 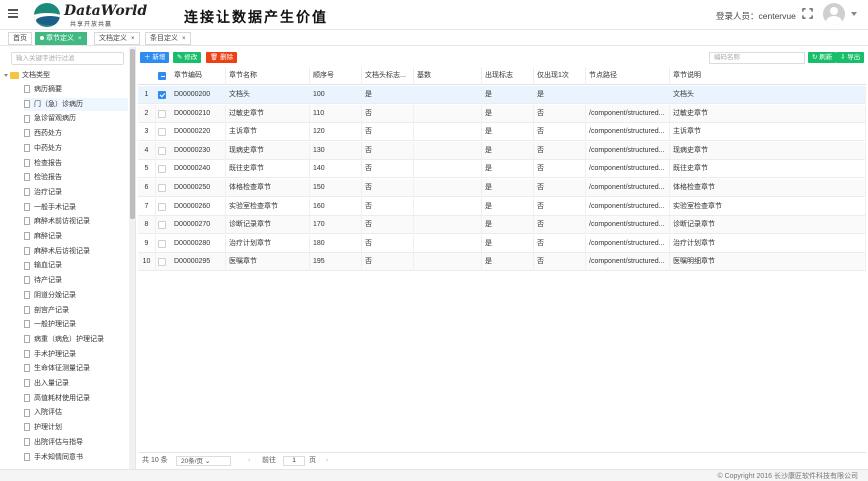 What do you see at coordinates (76, 221) in the screenshot?
I see `tree-item: 麻醉术前访视记录` at bounding box center [76, 221].